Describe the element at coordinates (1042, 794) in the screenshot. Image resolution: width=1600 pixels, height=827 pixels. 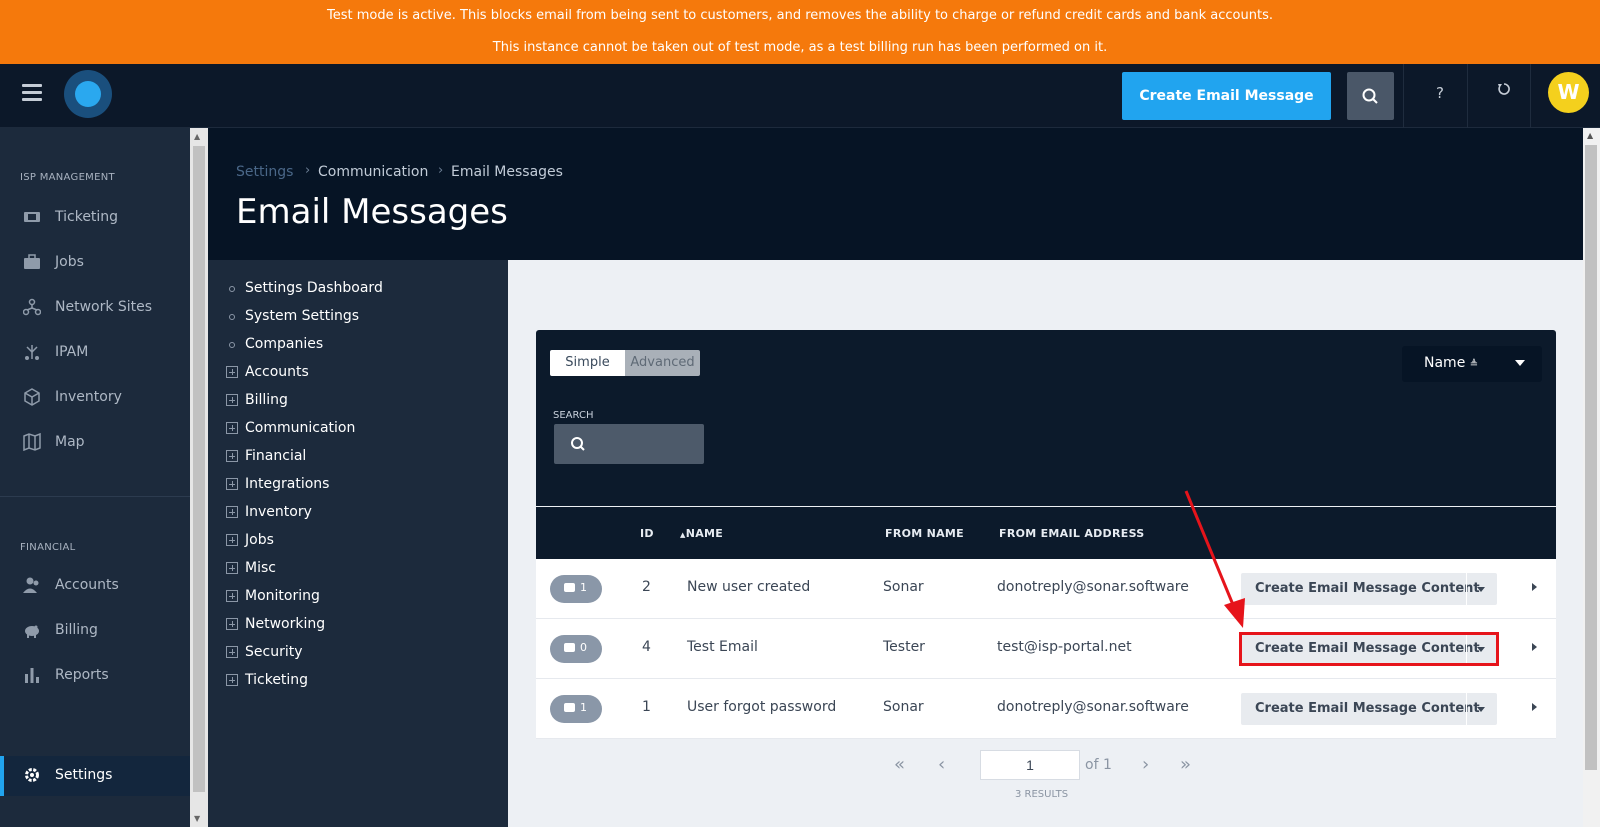
I see `results-count: 3 RESULTS` at that location.